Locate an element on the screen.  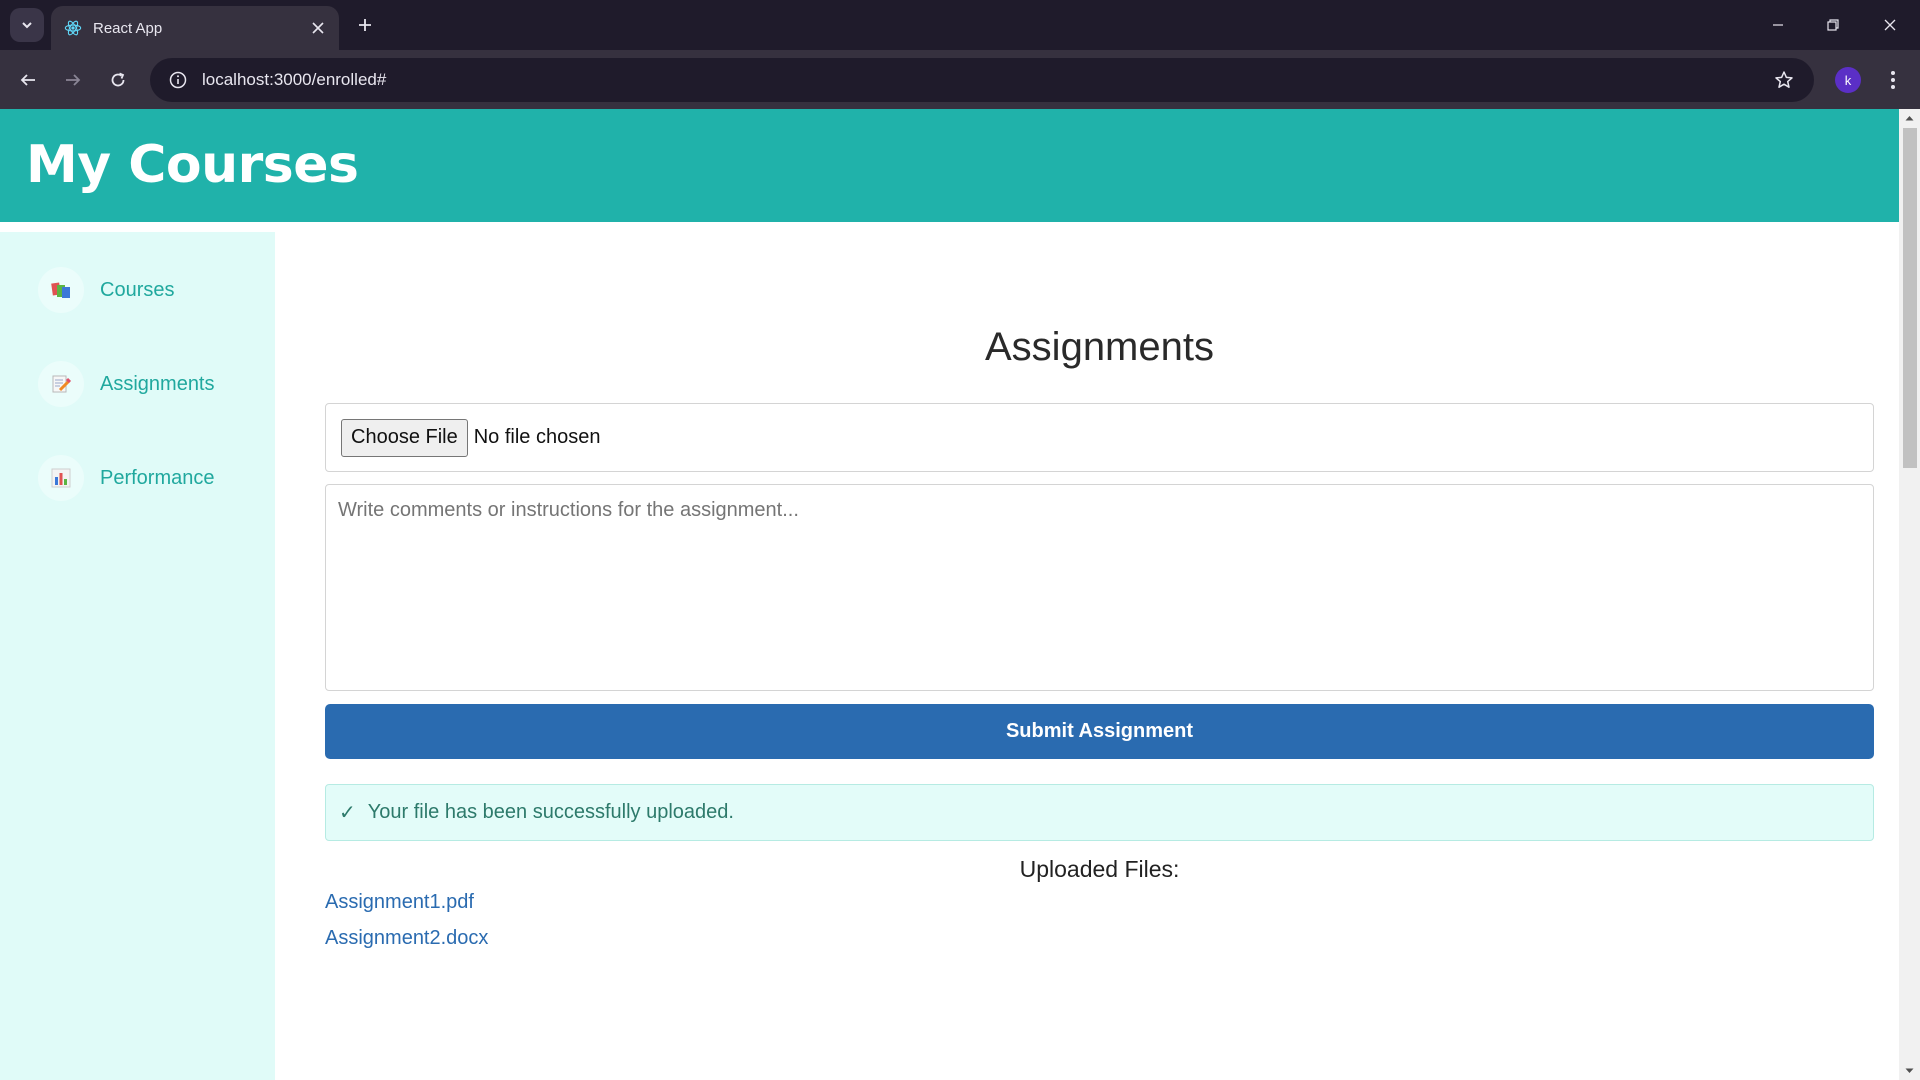
file-status-text: No file chosen is located at coordinates (537, 437).